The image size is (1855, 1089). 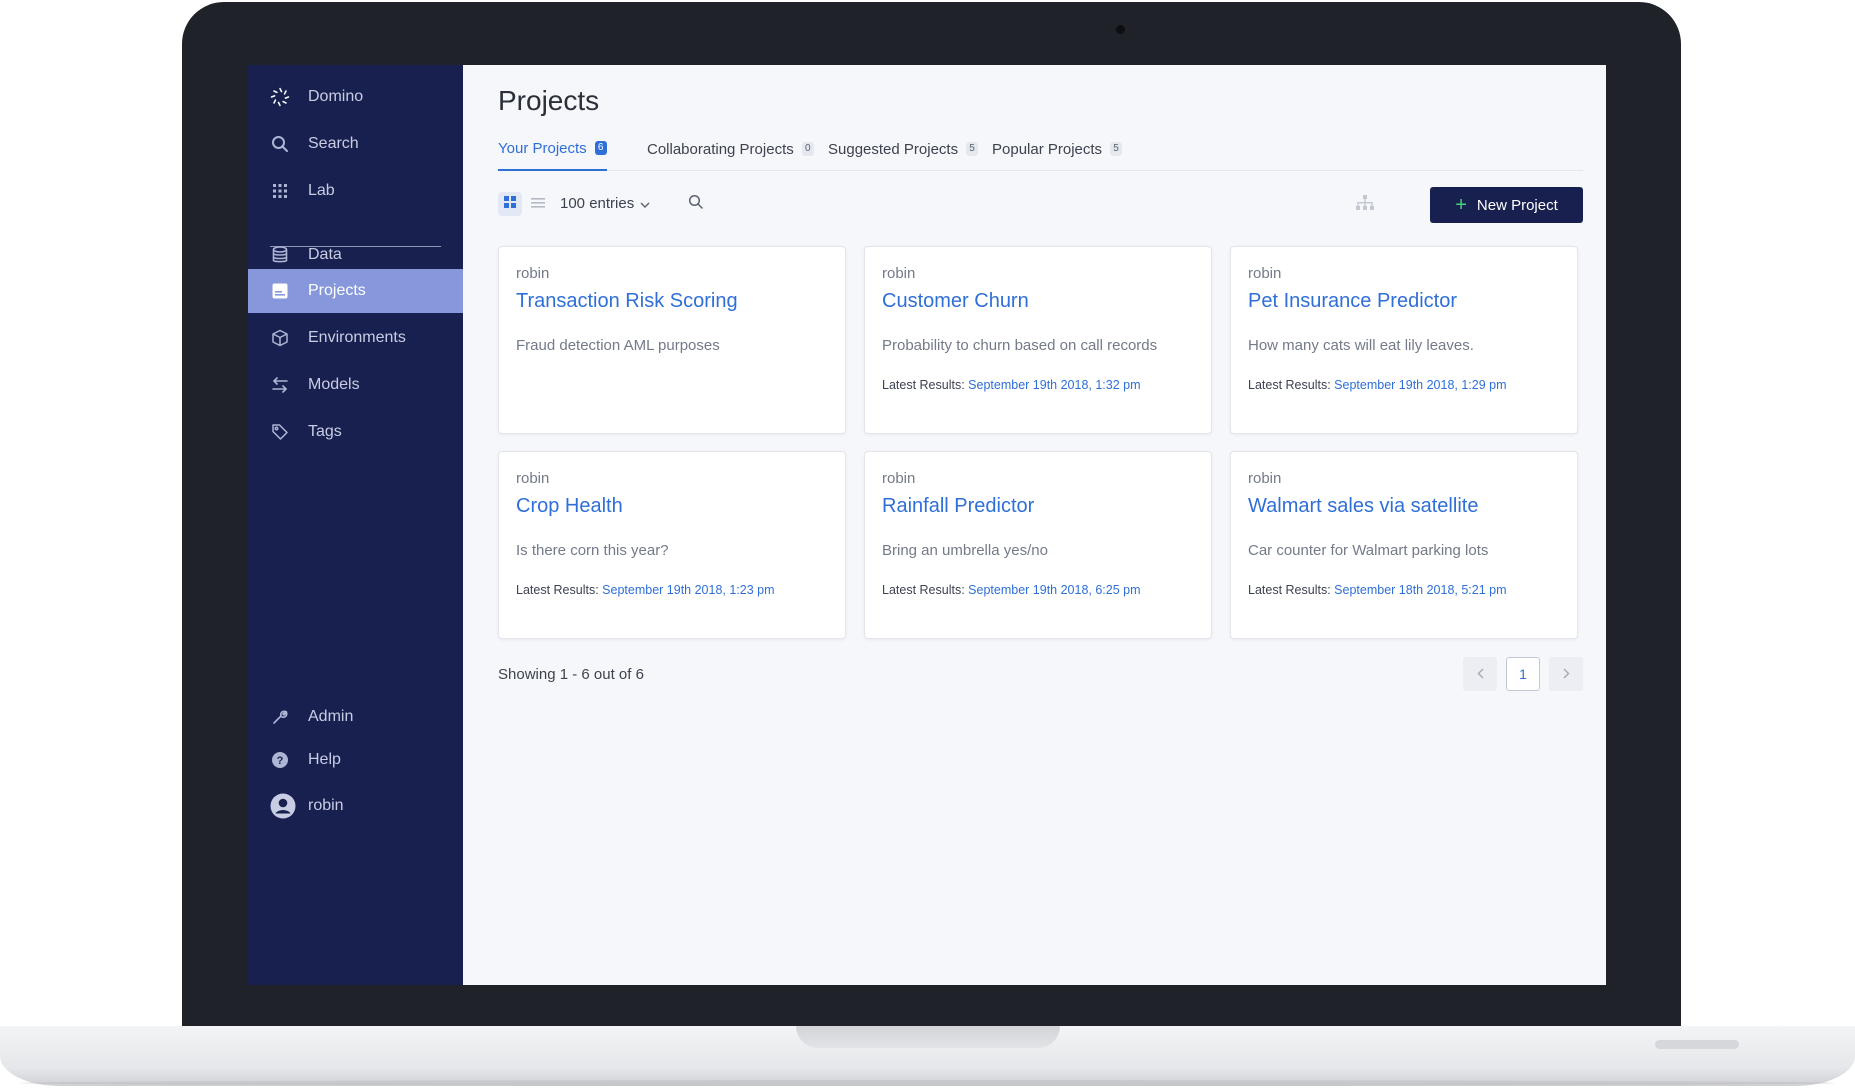 I want to click on projects-icon, so click(x=280, y=291).